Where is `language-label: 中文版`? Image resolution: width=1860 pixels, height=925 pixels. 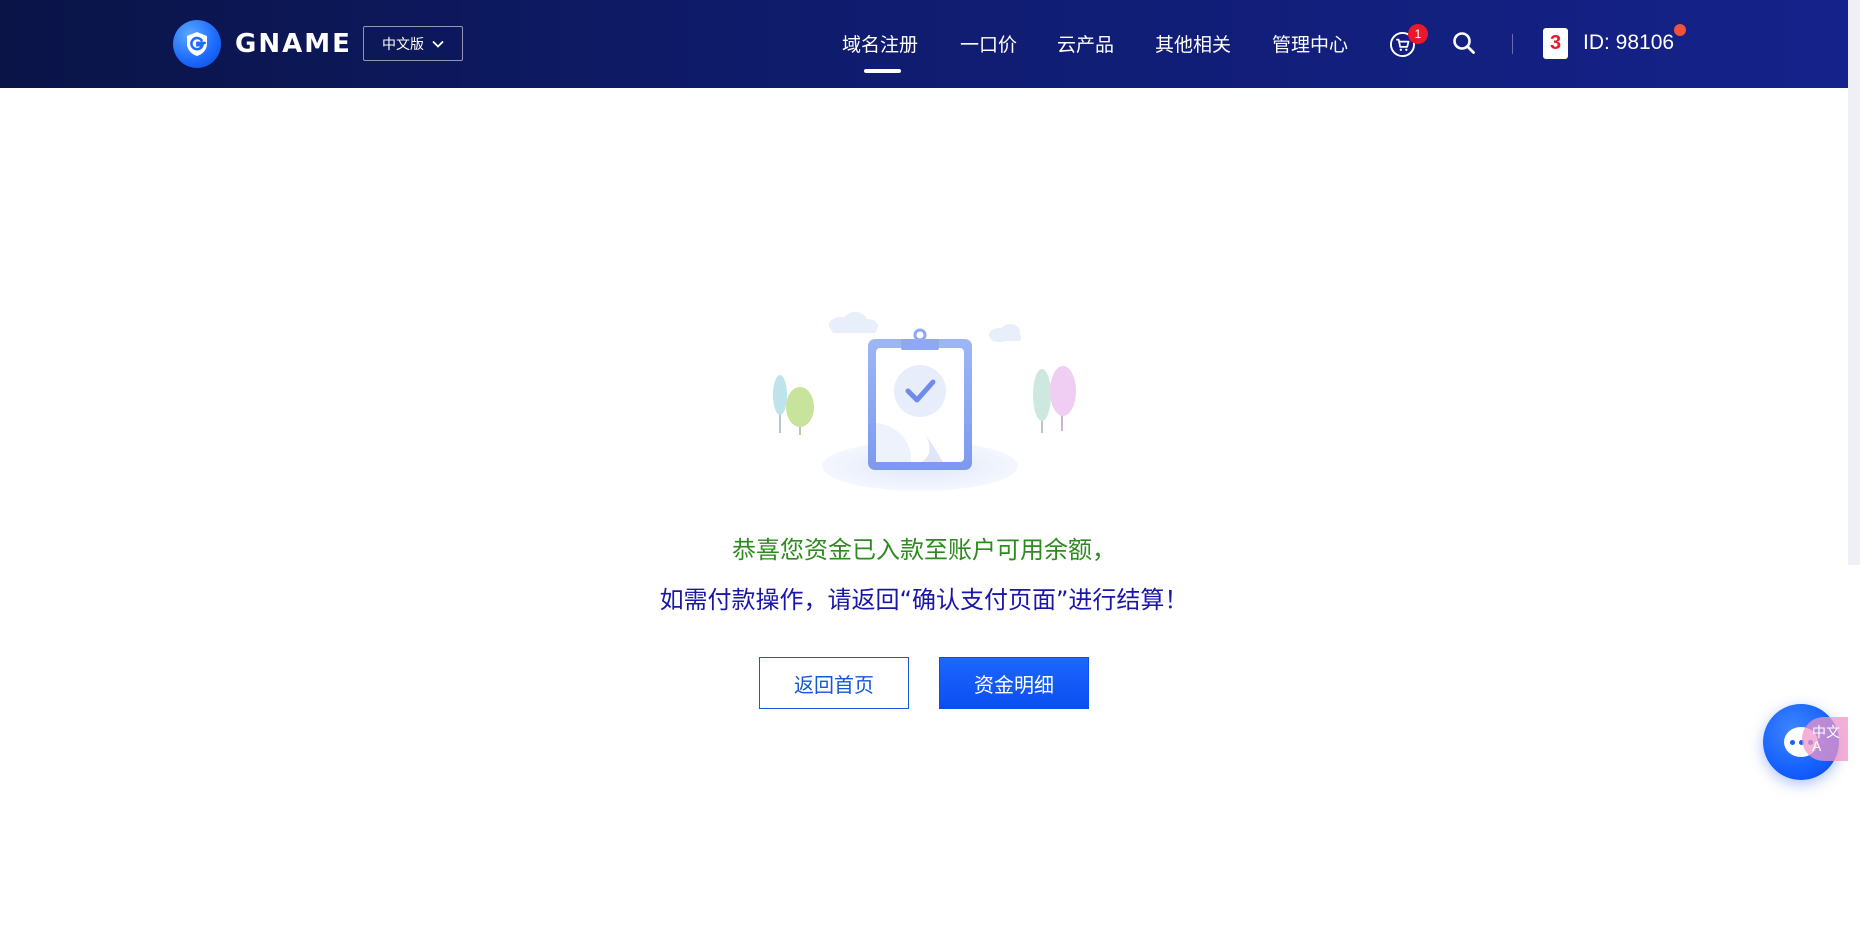
language-label: 中文版 is located at coordinates (403, 44).